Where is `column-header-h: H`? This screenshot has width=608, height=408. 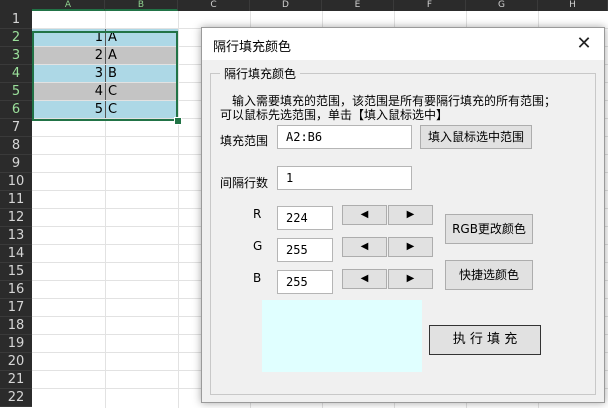
column-header-h: H is located at coordinates (573, 5).